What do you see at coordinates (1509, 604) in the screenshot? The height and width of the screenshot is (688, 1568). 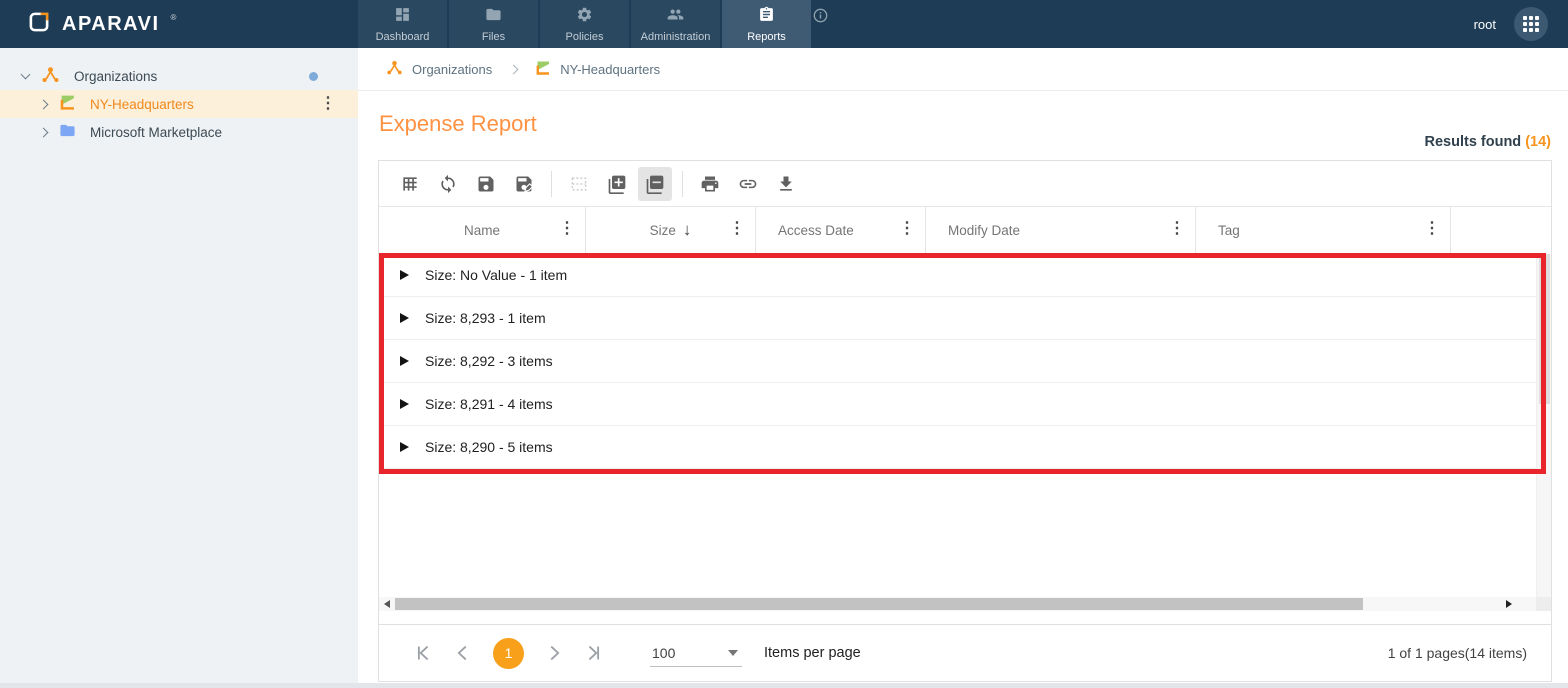 I see `scroll-right-arrow-icon` at bounding box center [1509, 604].